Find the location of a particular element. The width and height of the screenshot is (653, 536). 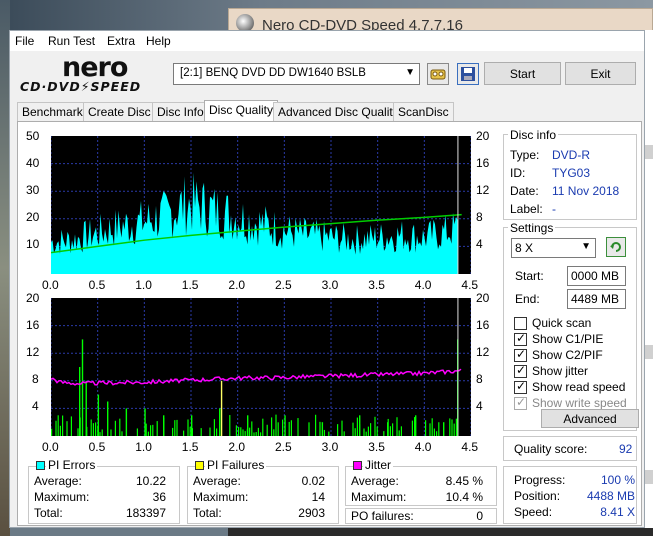

checkbox-label: Show C1/PIE is located at coordinates (568, 339).